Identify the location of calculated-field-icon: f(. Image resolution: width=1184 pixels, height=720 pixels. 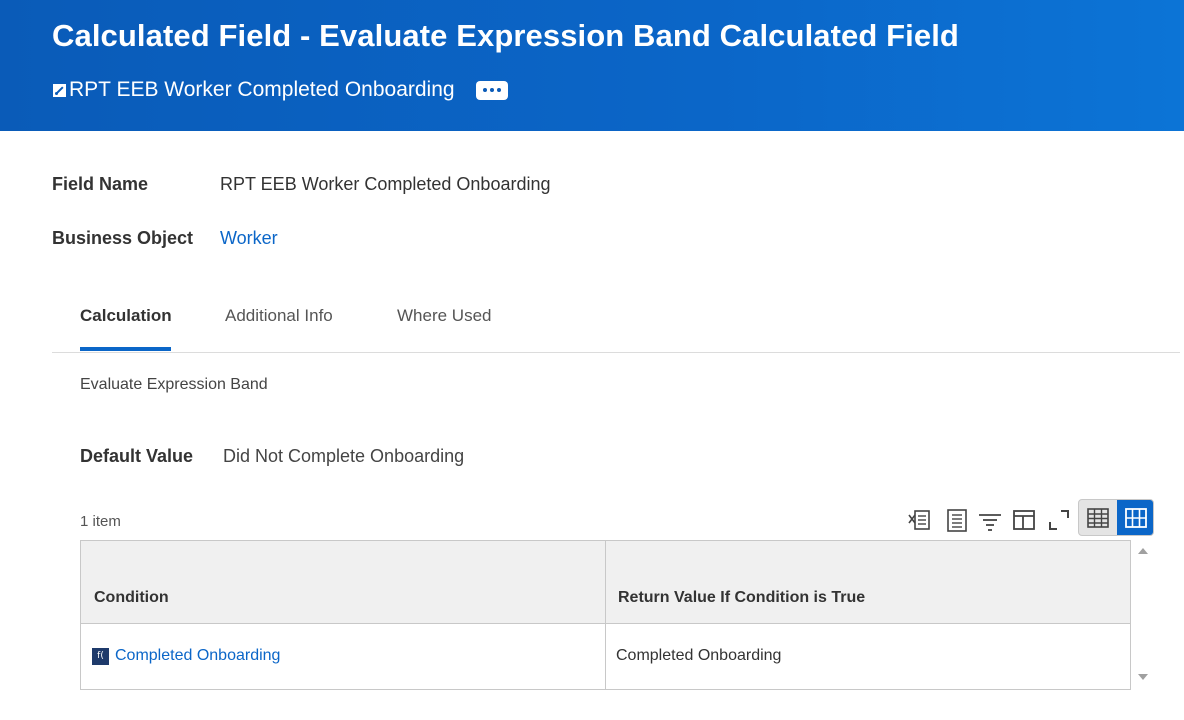
(100, 656).